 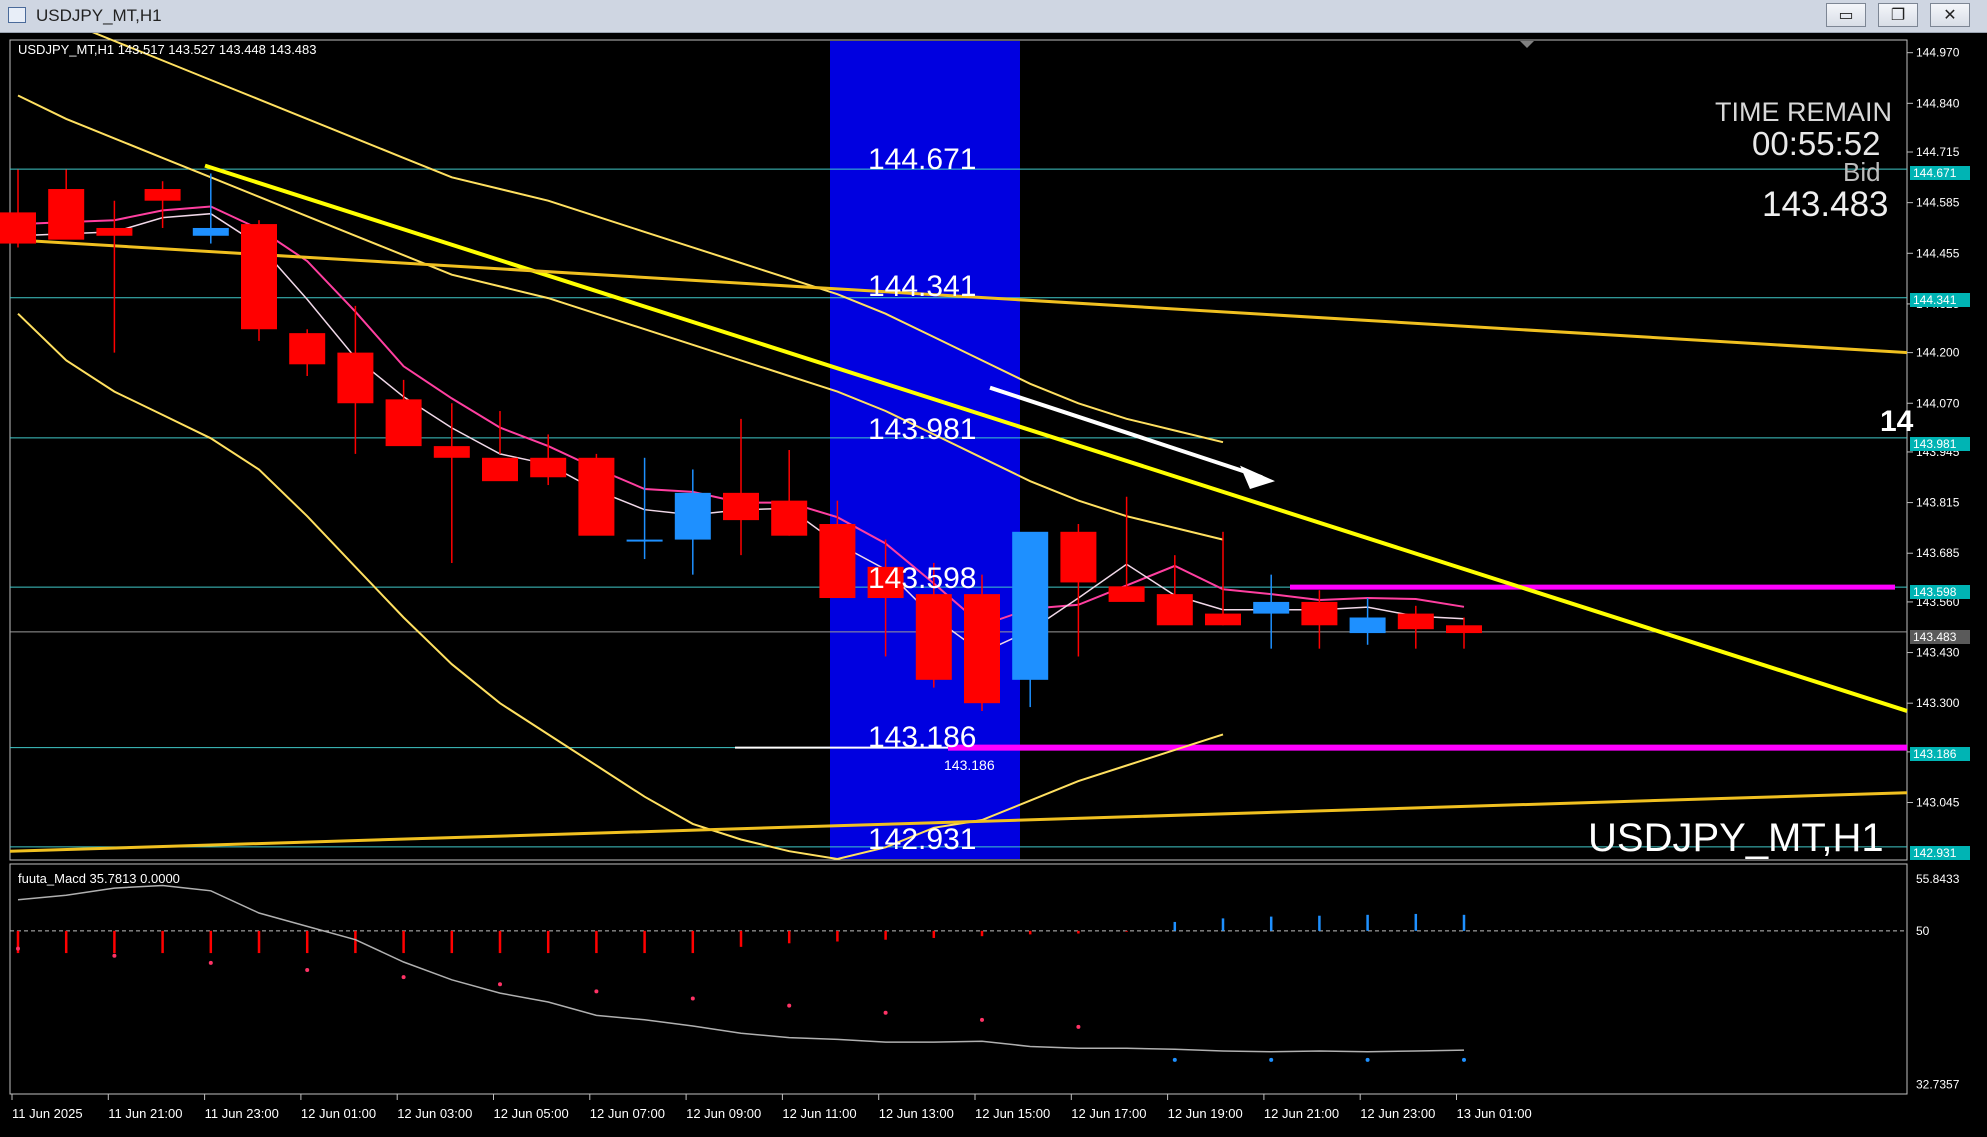 What do you see at coordinates (916, 1113) in the screenshot?
I see `x-tick-label: 12 Jun 13:00` at bounding box center [916, 1113].